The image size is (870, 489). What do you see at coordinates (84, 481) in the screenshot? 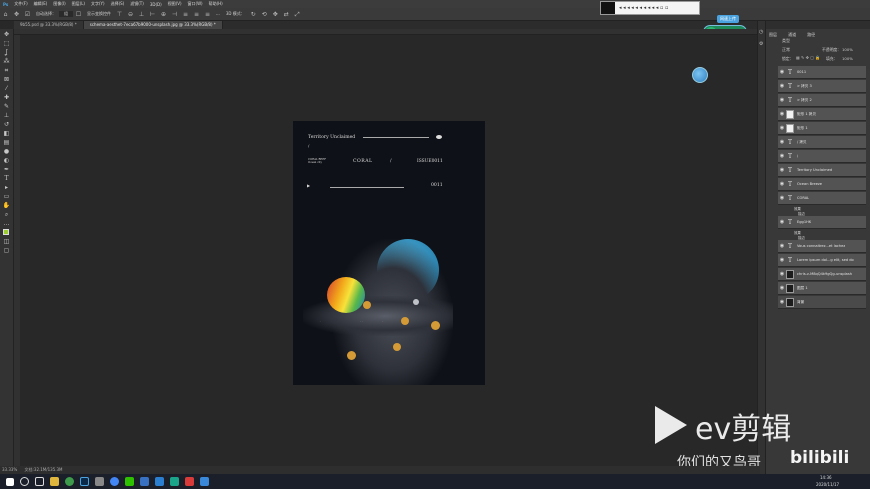
I see `photoshop-icon` at bounding box center [84, 481].